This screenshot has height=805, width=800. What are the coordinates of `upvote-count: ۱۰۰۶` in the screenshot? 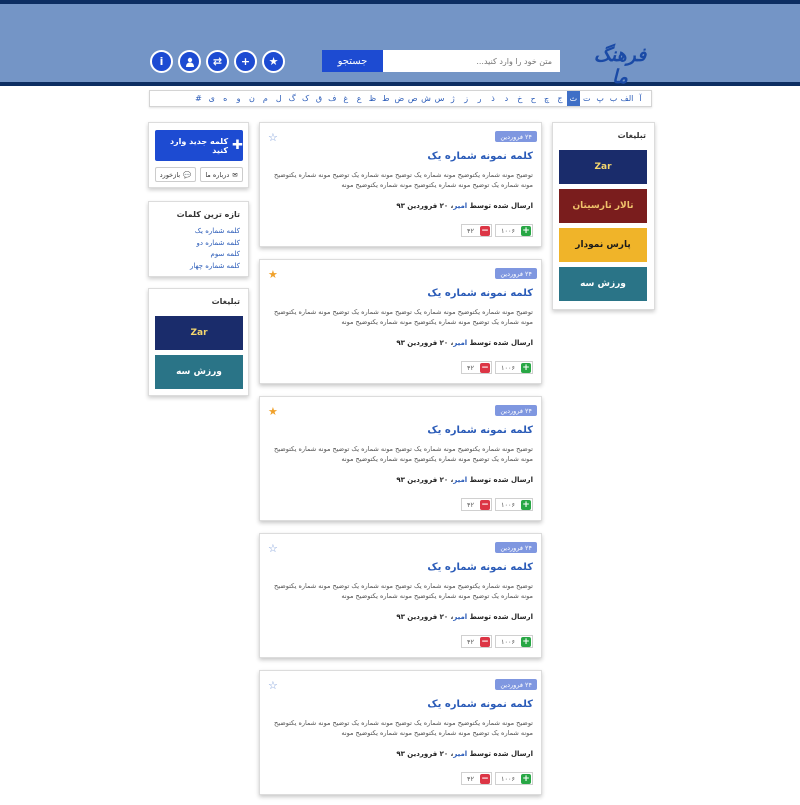 It's located at (508, 367).